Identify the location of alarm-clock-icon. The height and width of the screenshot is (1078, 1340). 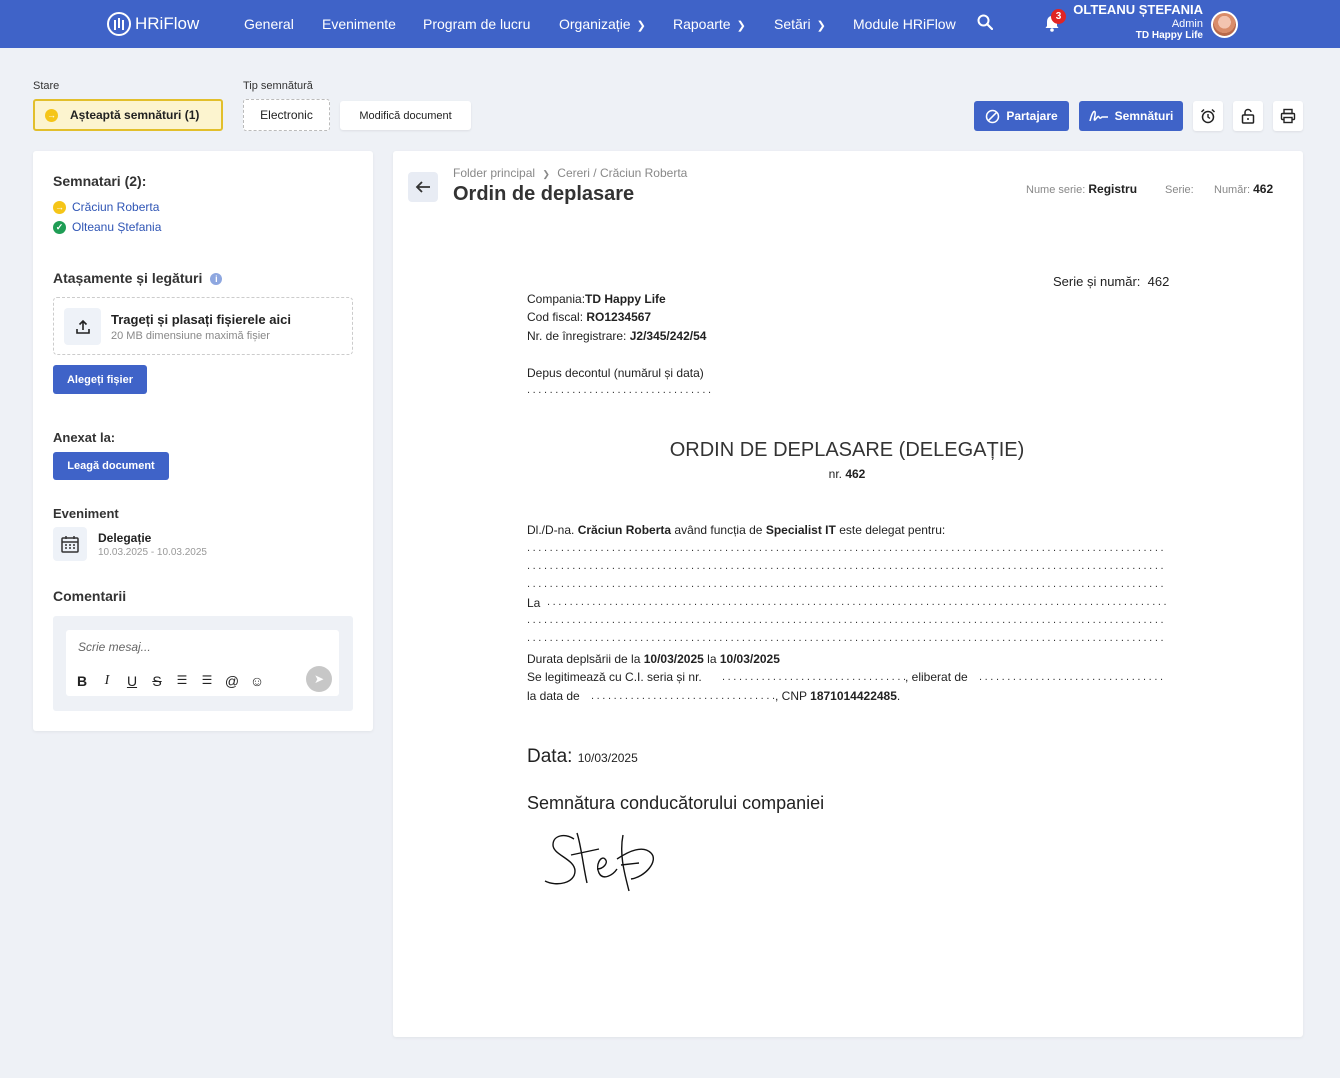
(1208, 116).